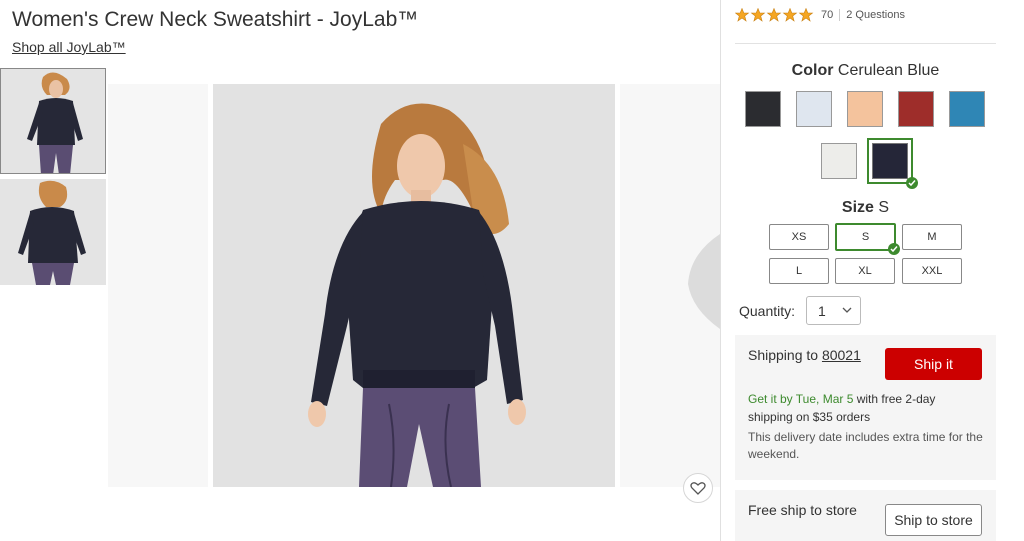 This screenshot has height=541, width=1024. Describe the element at coordinates (767, 311) in the screenshot. I see `quantity-label: Quantity:` at that location.